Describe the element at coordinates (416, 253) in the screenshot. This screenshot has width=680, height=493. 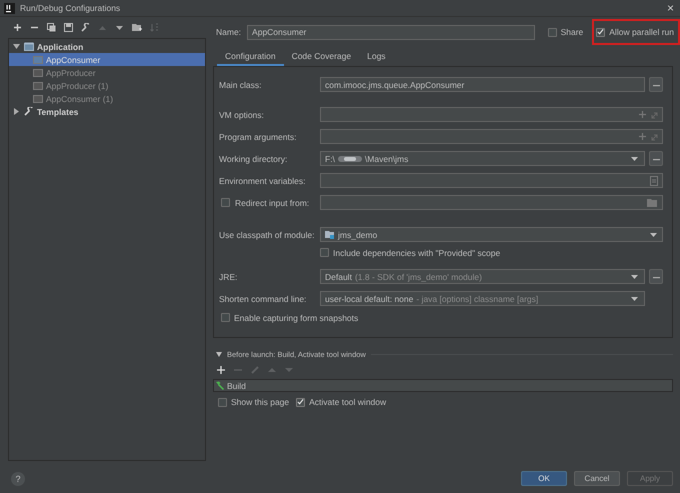
I see `checkbox-label: Include dependencies with "Provided" scope` at that location.